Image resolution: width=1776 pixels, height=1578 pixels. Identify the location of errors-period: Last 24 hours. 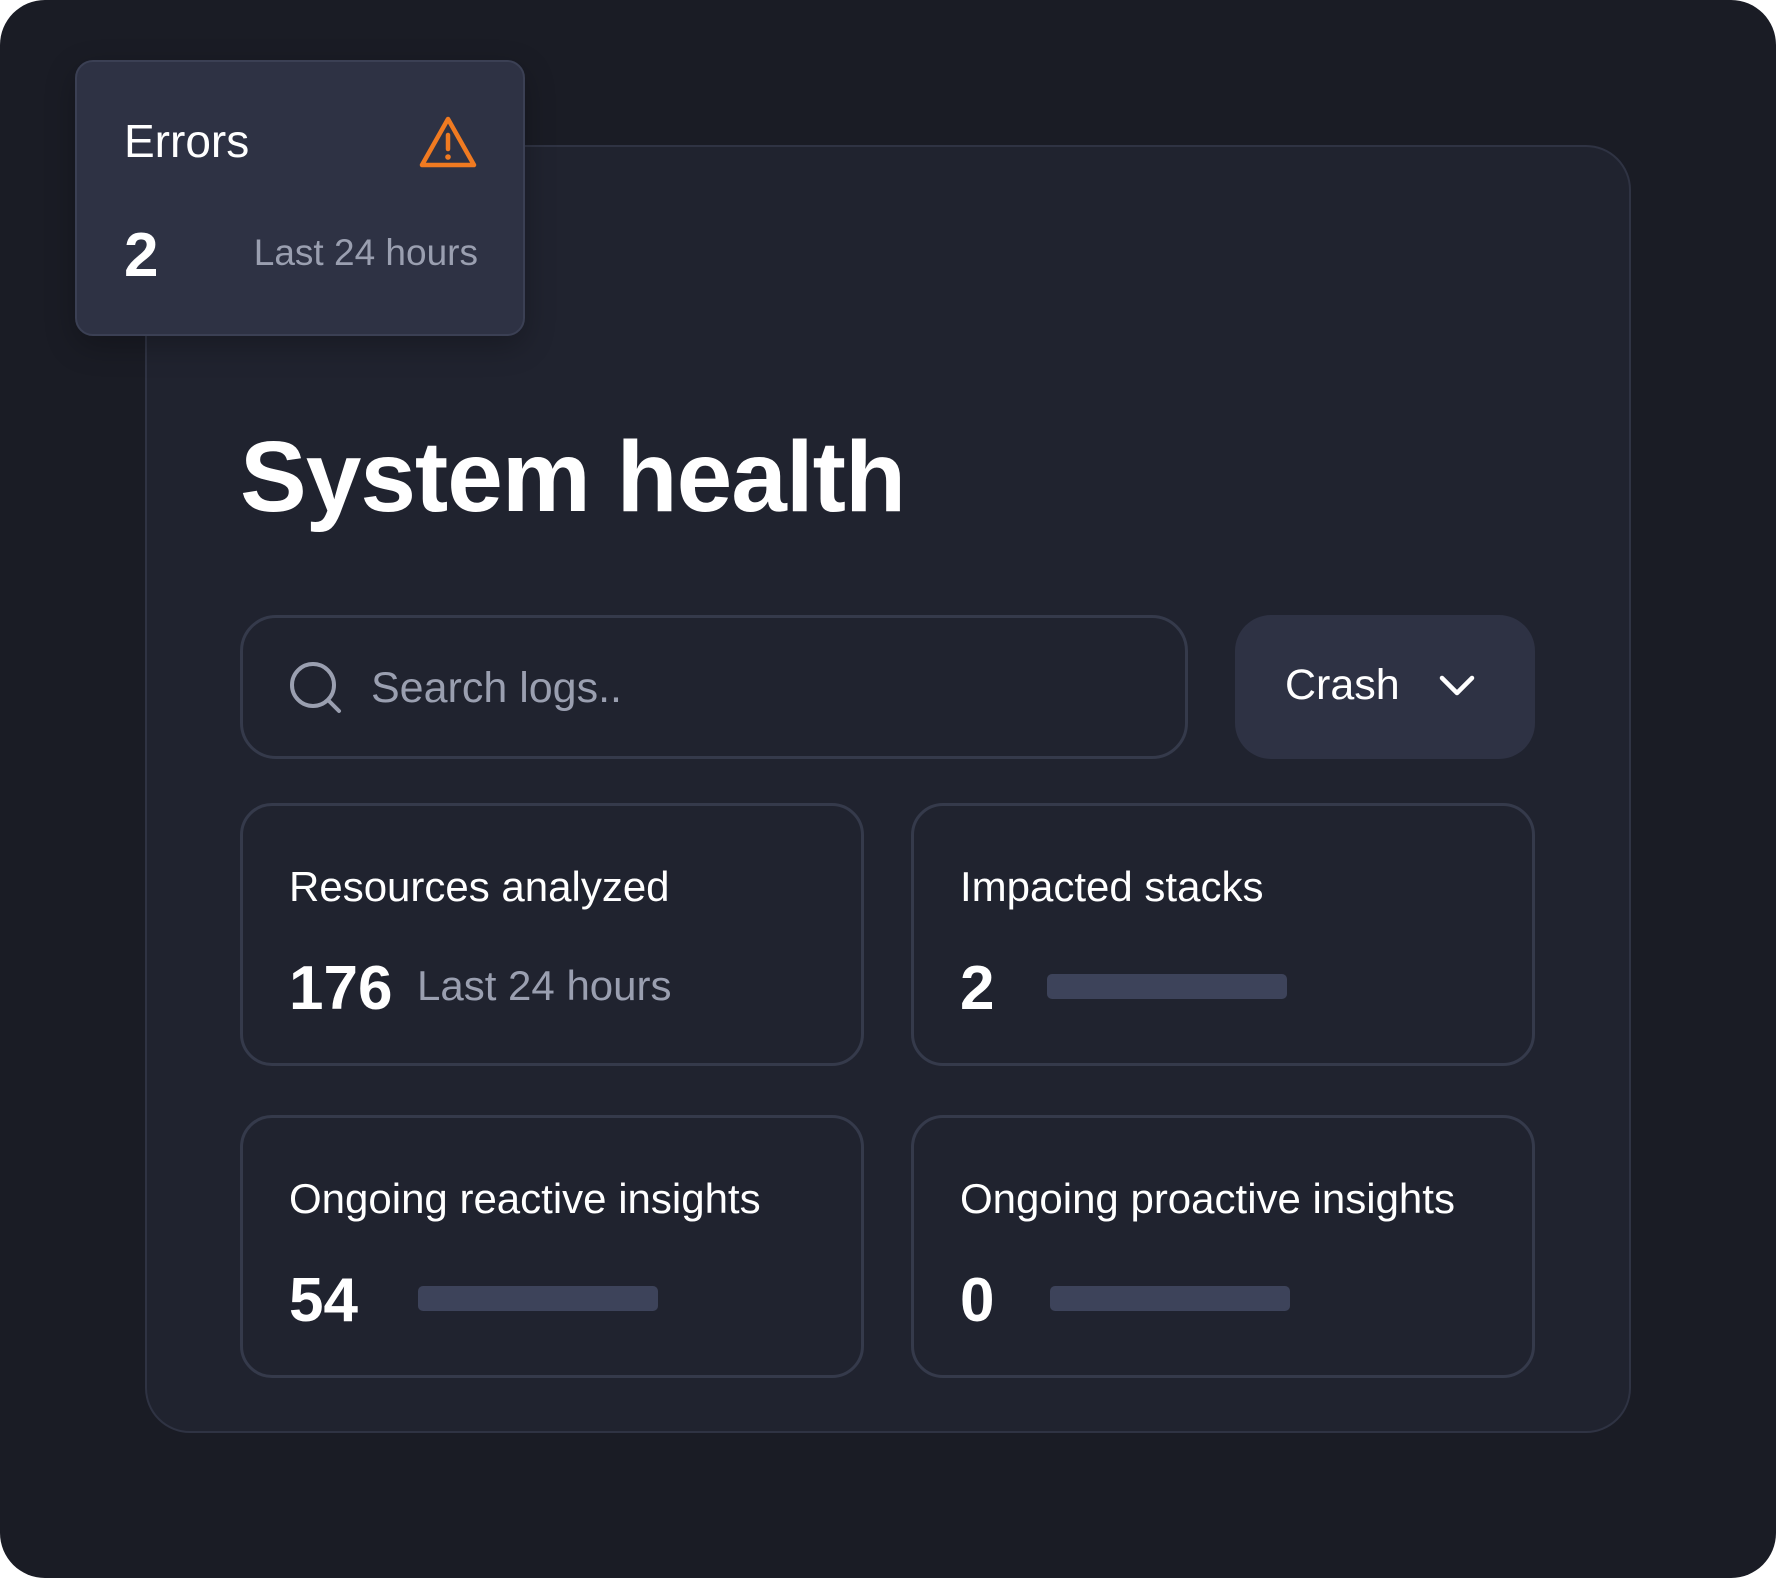
(365, 252).